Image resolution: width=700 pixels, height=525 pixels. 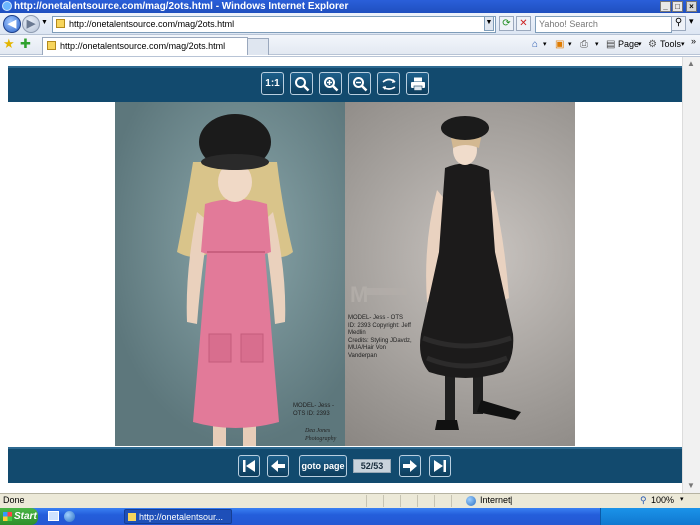 I want to click on left-model-caption: MODEL- Jess - OTS ID: 2393, so click(x=314, y=410).